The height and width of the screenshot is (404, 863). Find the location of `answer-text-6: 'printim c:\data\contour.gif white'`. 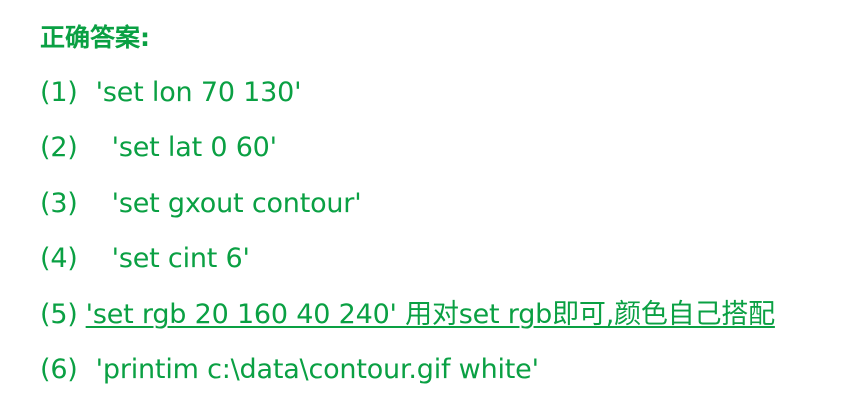

answer-text-6: 'printim c:\data\contour.gif white' is located at coordinates (317, 369).